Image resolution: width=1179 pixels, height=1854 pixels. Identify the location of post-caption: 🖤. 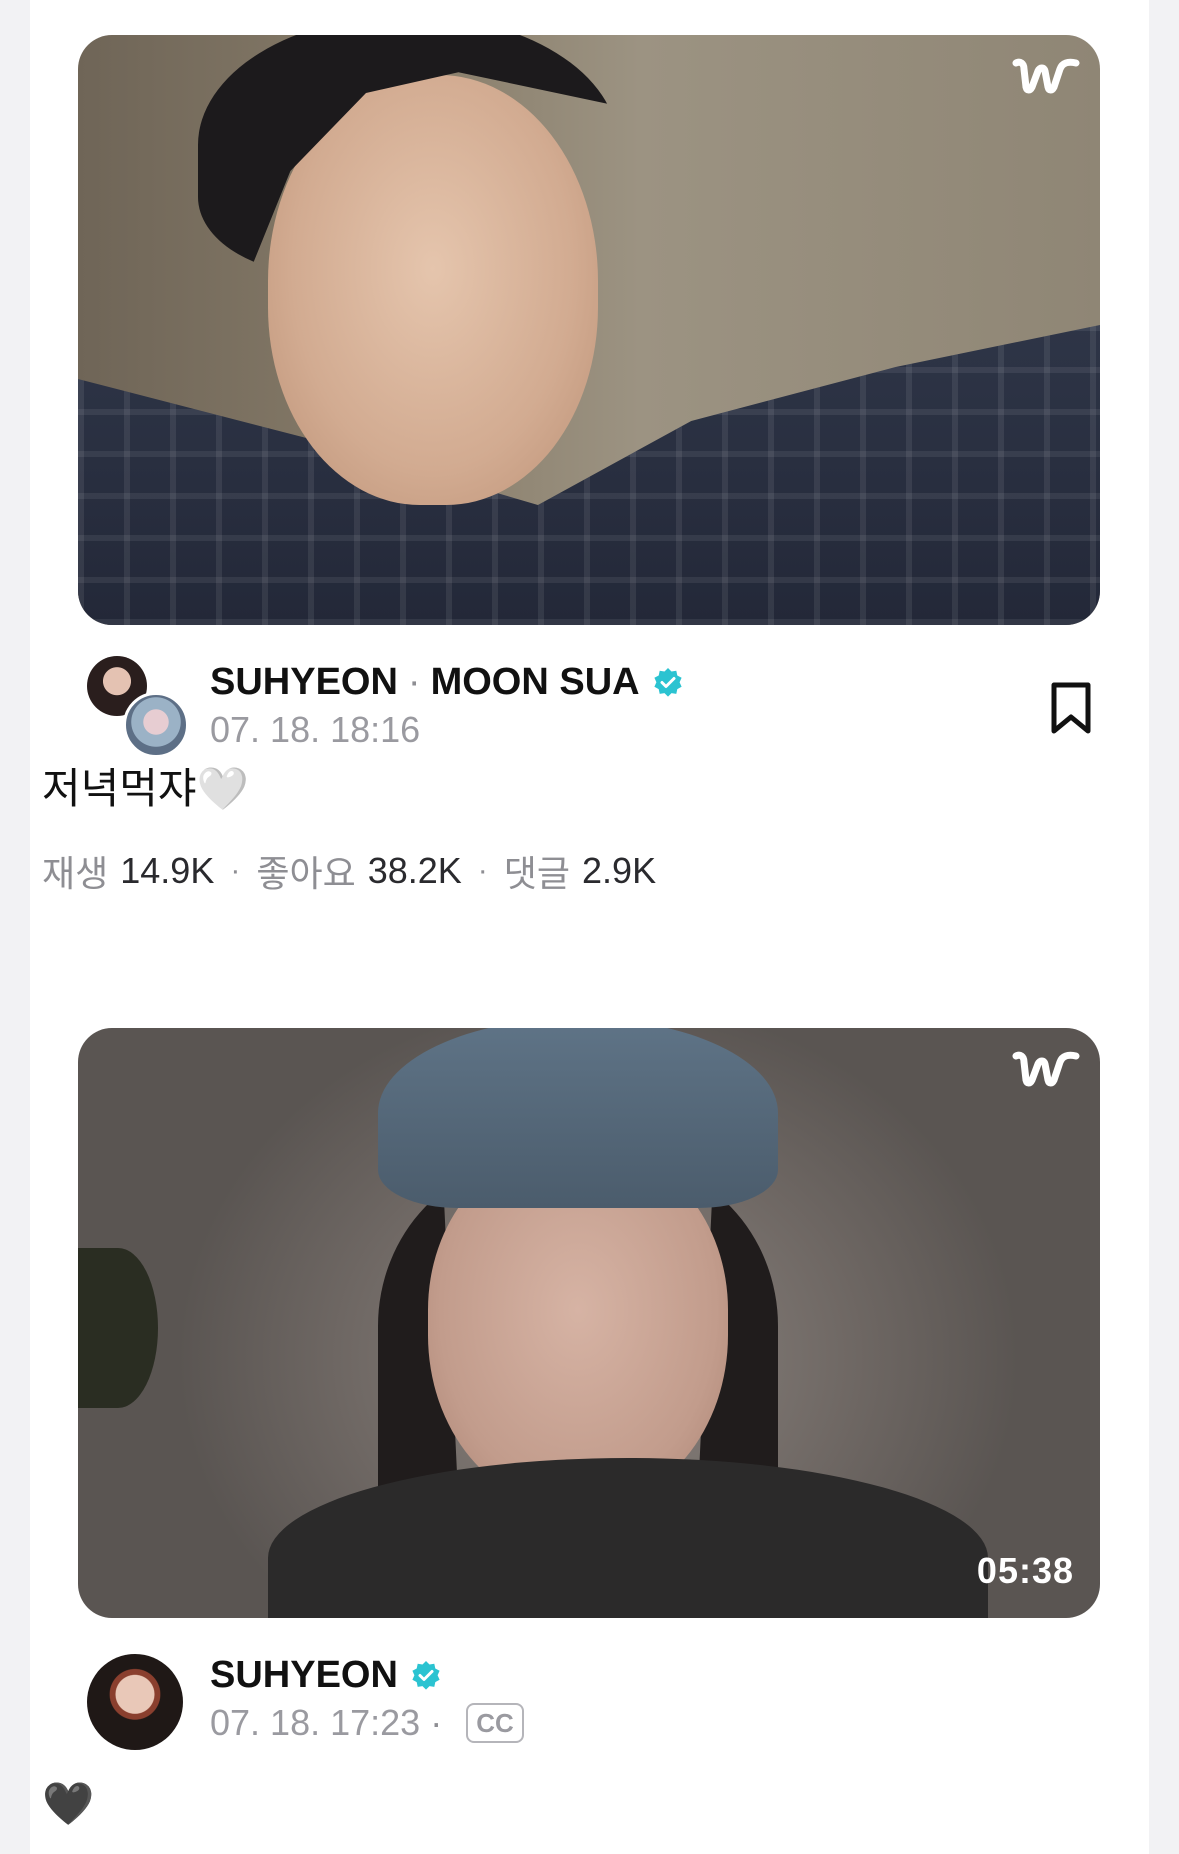
(68, 1803).